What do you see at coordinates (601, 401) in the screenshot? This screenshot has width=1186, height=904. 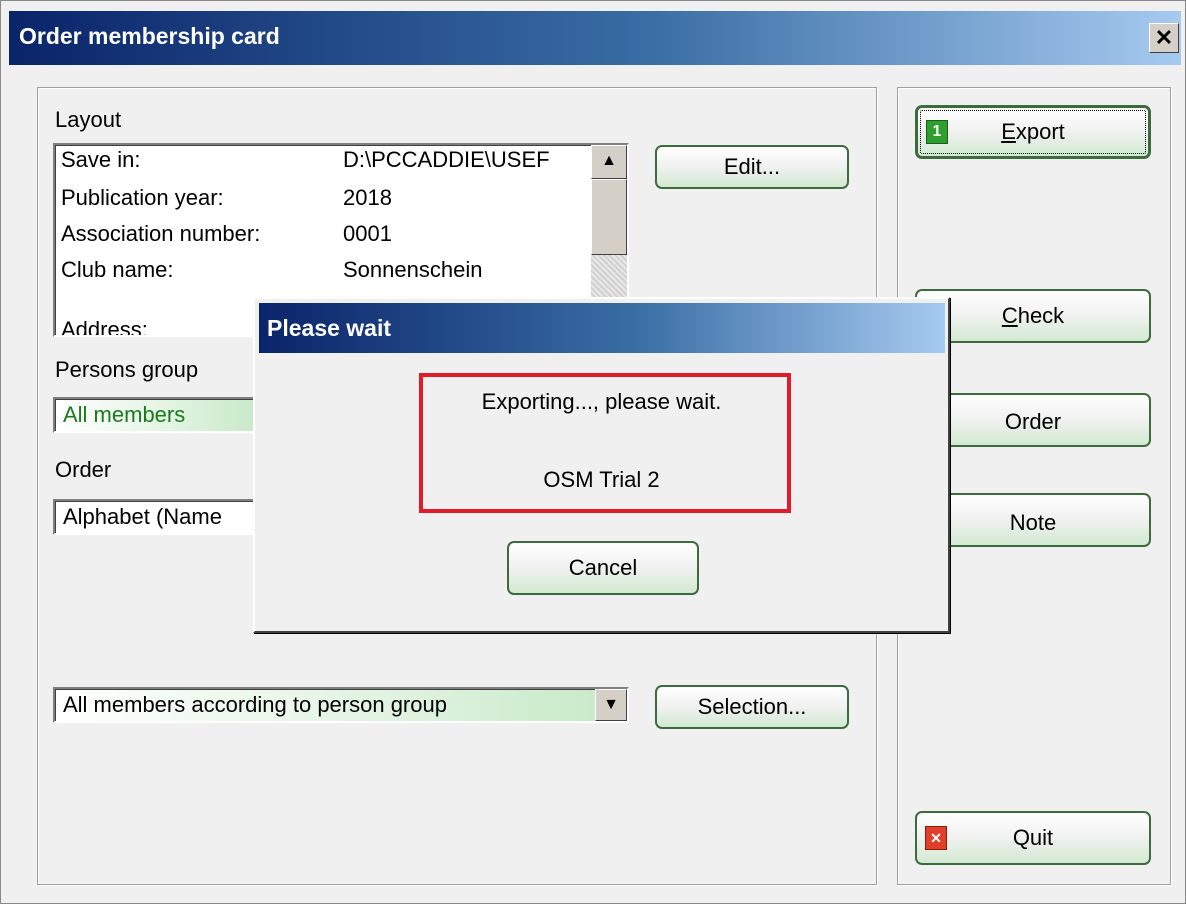 I see `dialog-message: Exporting..., please wait.` at bounding box center [601, 401].